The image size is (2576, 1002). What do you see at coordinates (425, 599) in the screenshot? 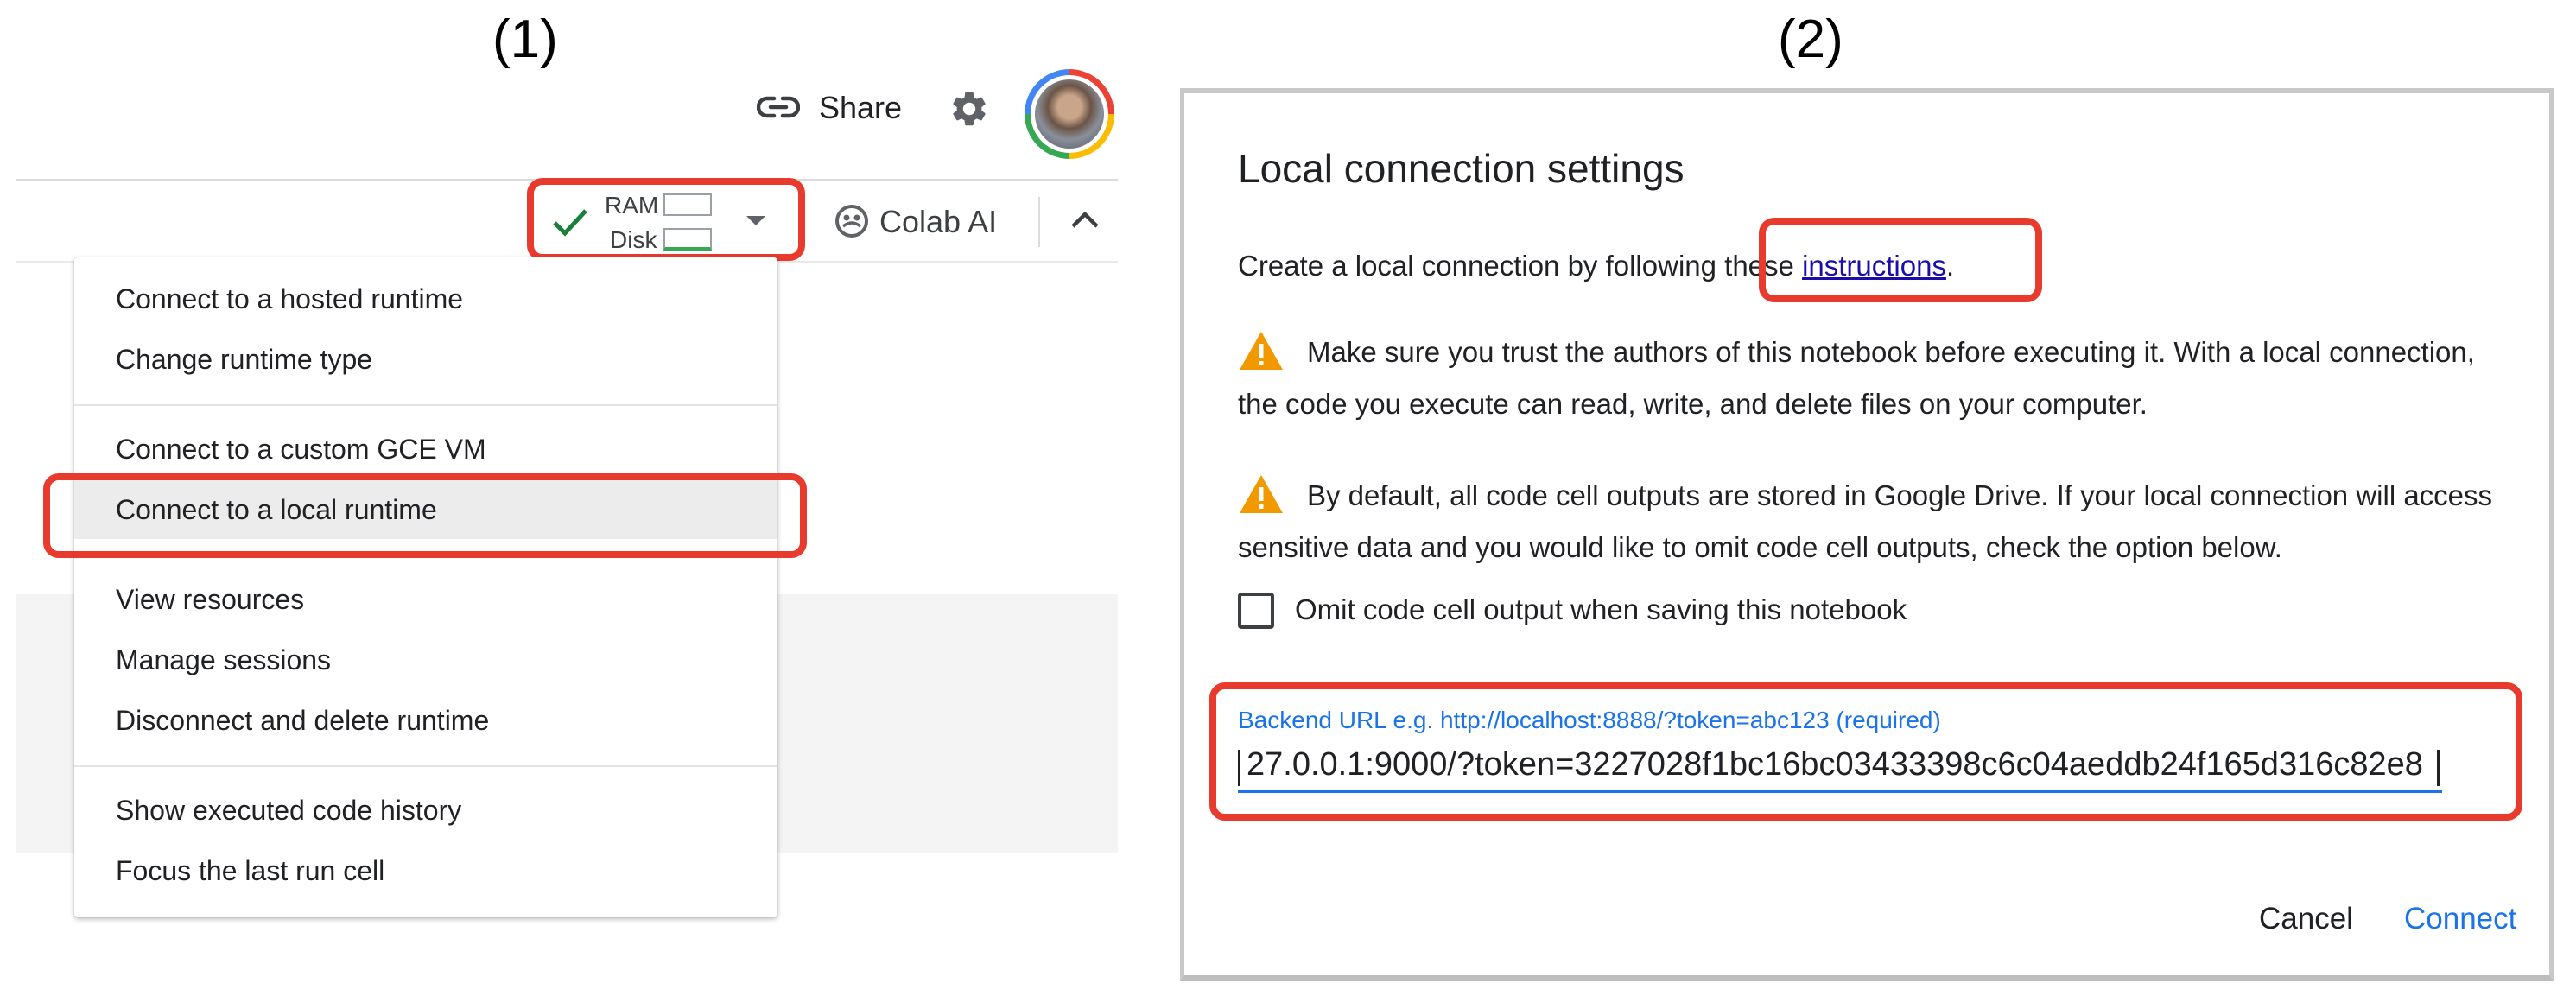
I see `menu-item-view-resources: View resources` at bounding box center [425, 599].